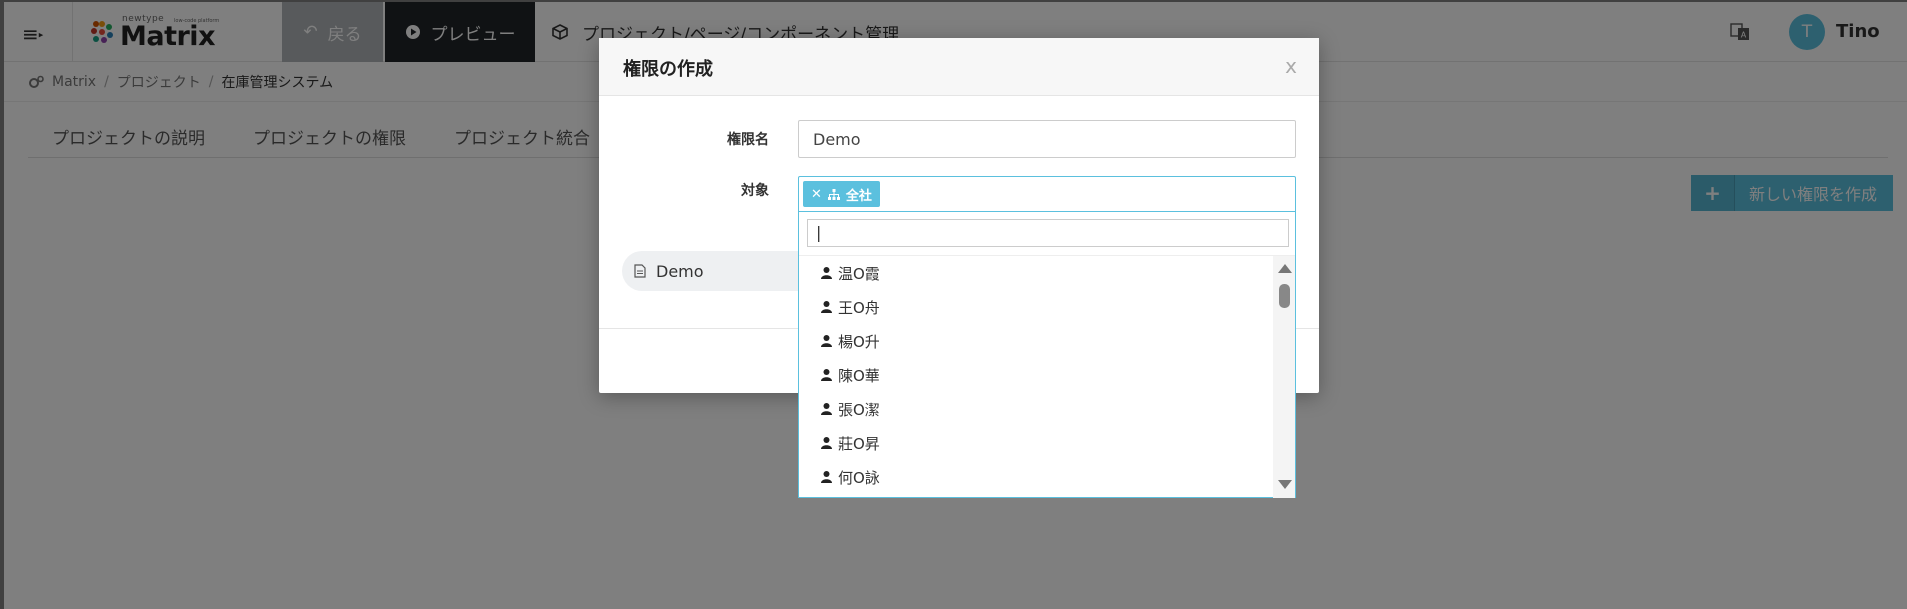 The width and height of the screenshot is (1907, 609). I want to click on permission-name-input, so click(1047, 139).